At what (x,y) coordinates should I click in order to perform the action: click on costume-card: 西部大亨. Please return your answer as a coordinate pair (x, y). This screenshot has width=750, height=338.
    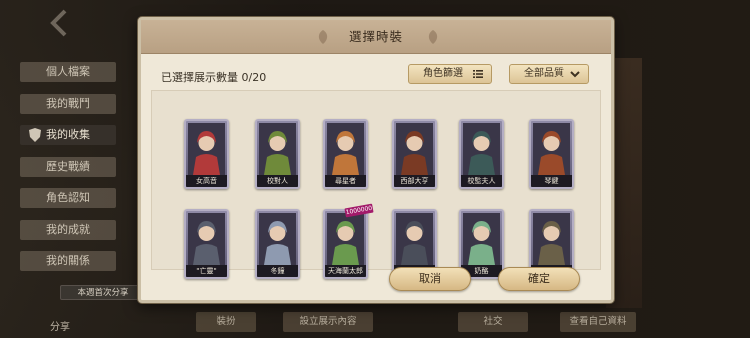
    Looking at the image, I should click on (414, 154).